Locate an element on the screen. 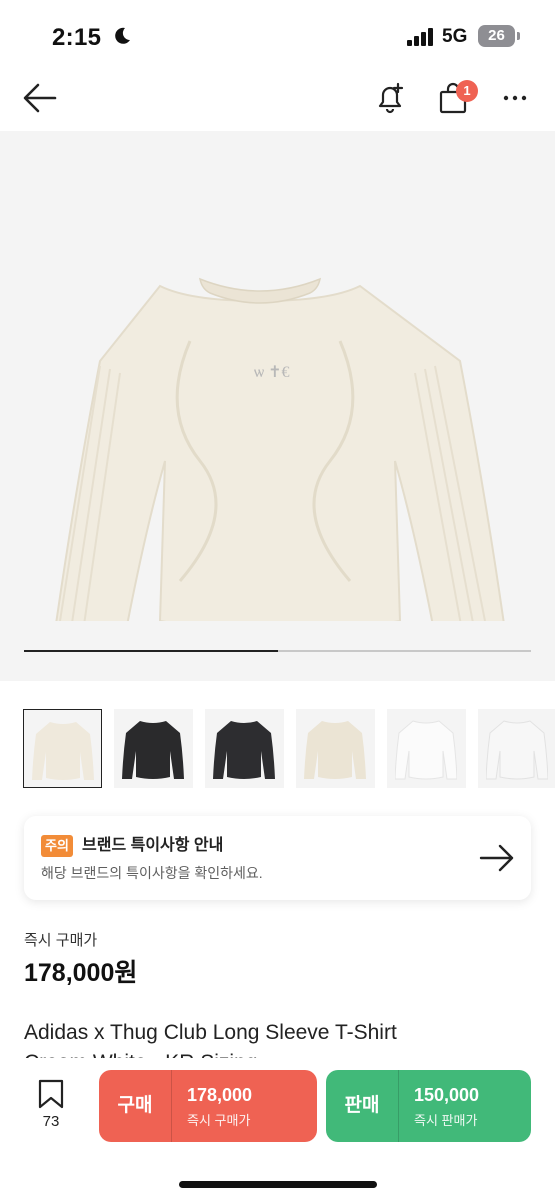 The height and width of the screenshot is (1200, 555). product-subtitle: Cream White - KR Sizing is located at coordinates (277, 1053).